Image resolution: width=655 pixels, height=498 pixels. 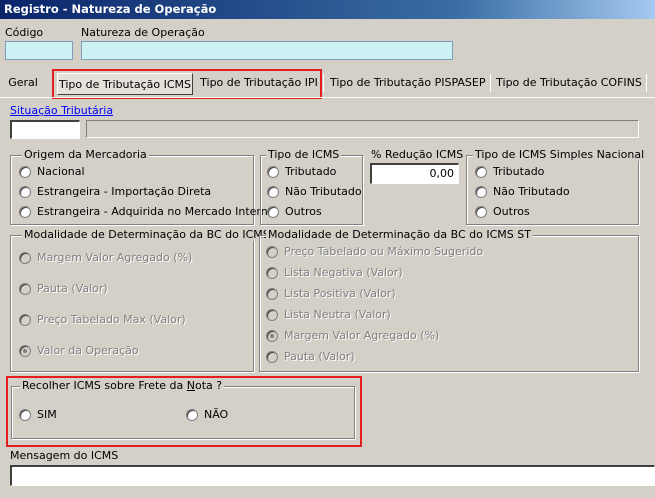 What do you see at coordinates (38, 414) in the screenshot?
I see `frete-sim-option: SIM` at bounding box center [38, 414].